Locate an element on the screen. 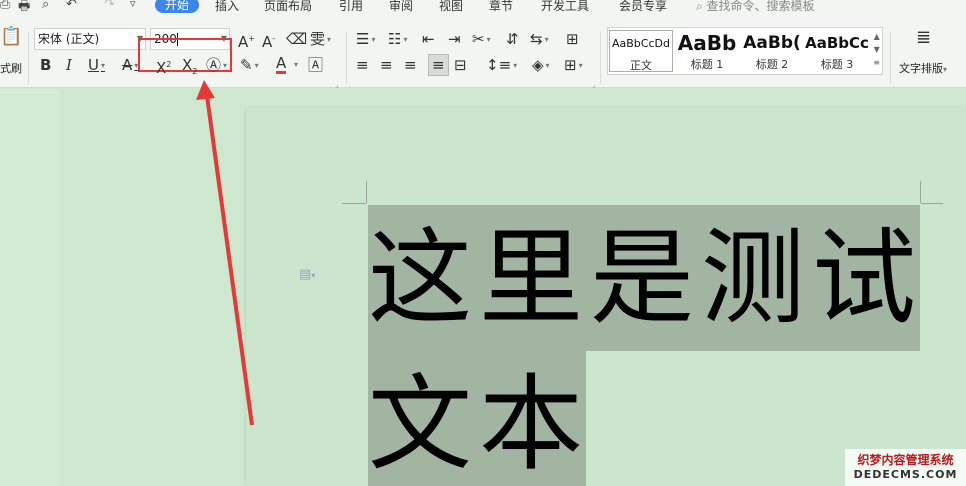  arrow-head is located at coordinates (205, 90).